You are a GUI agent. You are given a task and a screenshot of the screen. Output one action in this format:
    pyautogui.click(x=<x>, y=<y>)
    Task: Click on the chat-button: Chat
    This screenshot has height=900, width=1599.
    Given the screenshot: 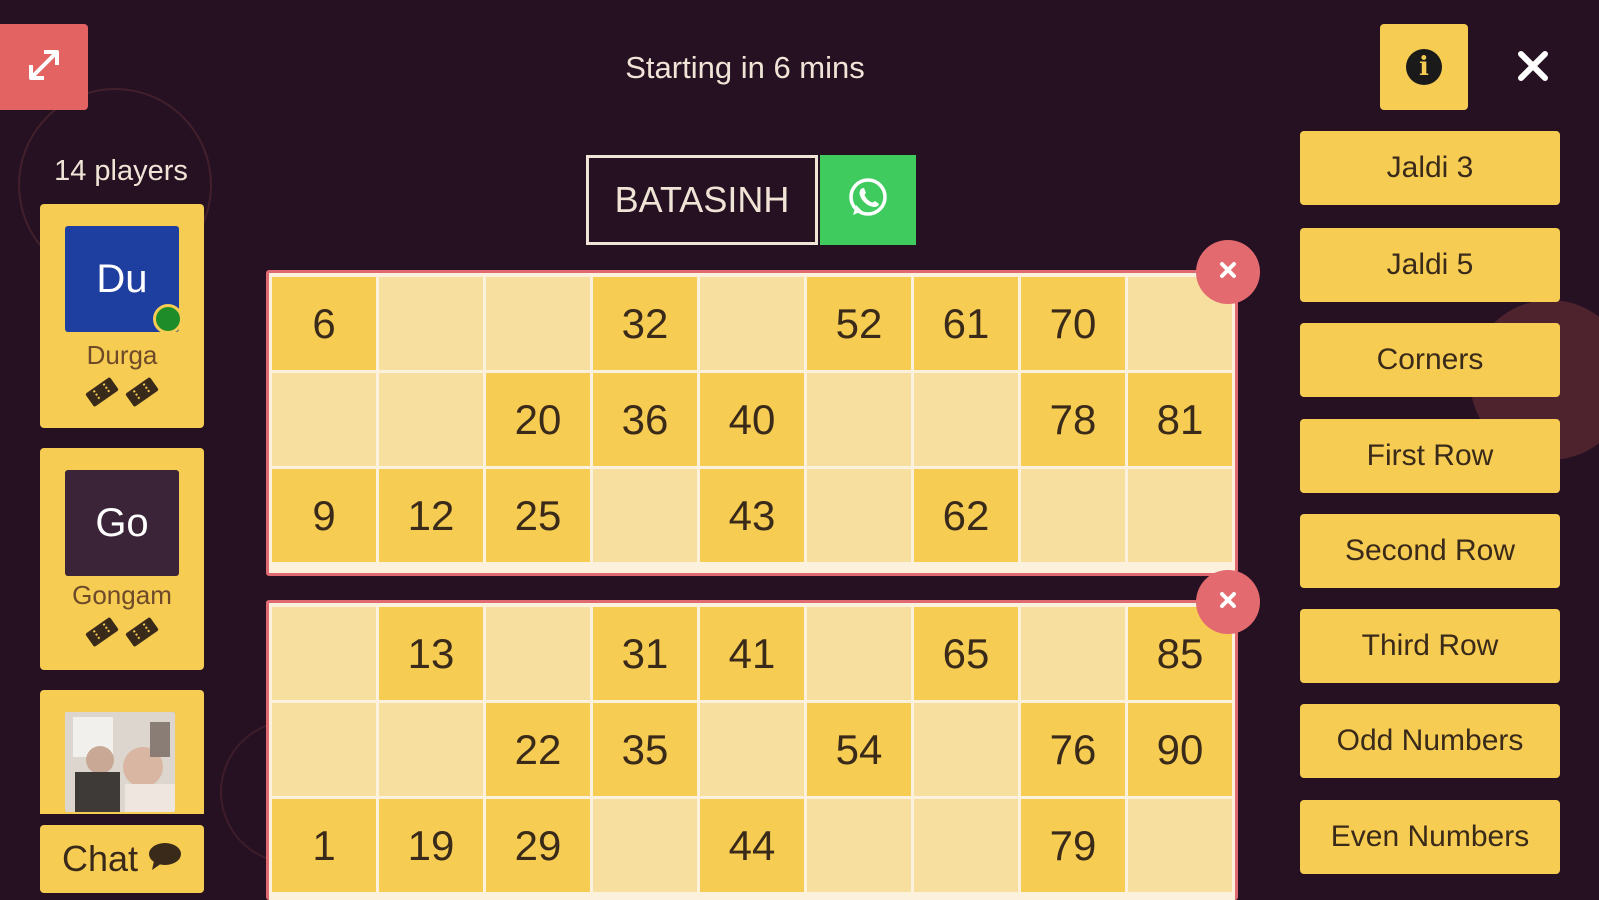 What is the action you would take?
    pyautogui.click(x=122, y=859)
    